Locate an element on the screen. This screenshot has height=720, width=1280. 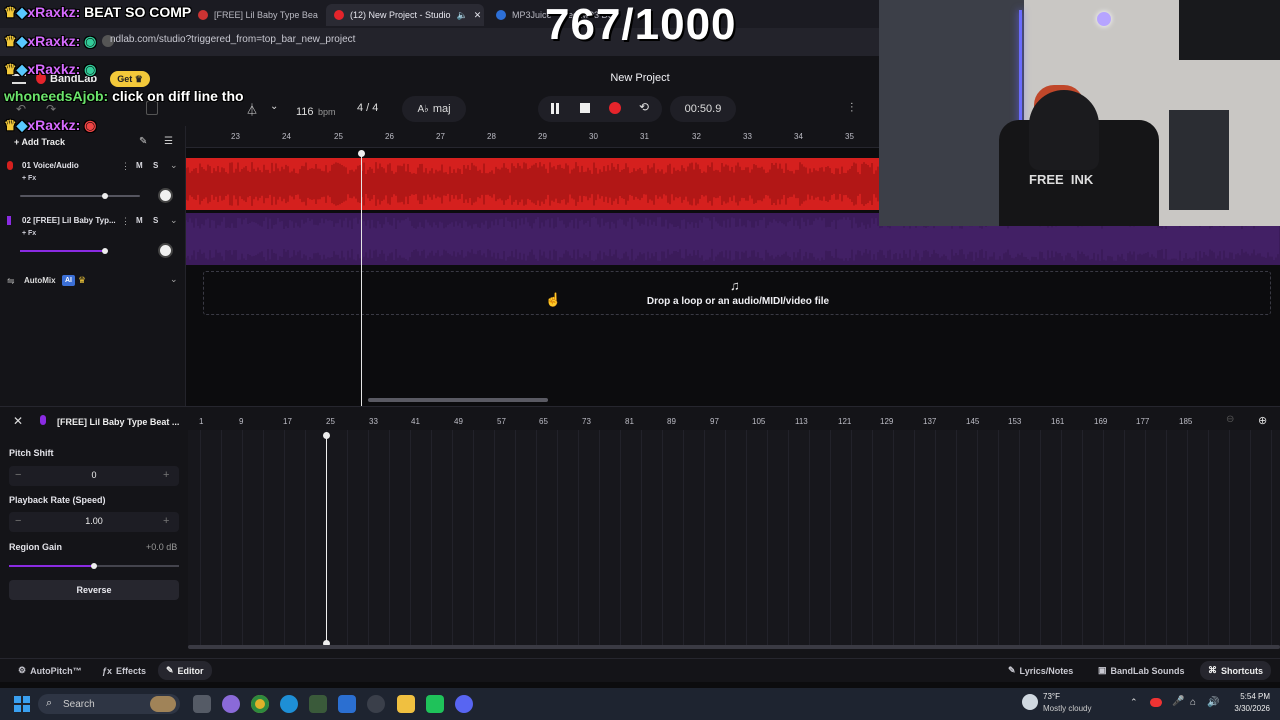
clock-date: 3/30/2026 is located at coordinates (1246, 708).